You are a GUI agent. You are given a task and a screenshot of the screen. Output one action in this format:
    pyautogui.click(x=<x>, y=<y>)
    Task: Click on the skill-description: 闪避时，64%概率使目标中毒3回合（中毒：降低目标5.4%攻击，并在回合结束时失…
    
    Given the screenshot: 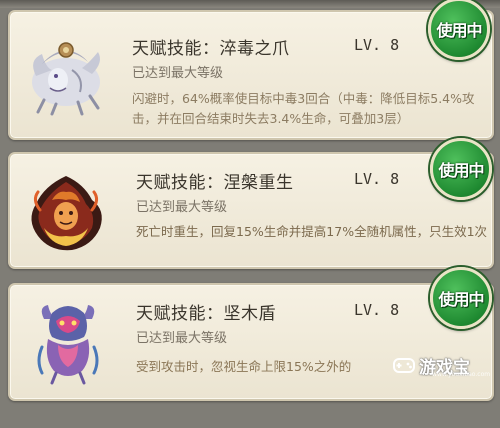 What is the action you would take?
    pyautogui.click(x=303, y=108)
    